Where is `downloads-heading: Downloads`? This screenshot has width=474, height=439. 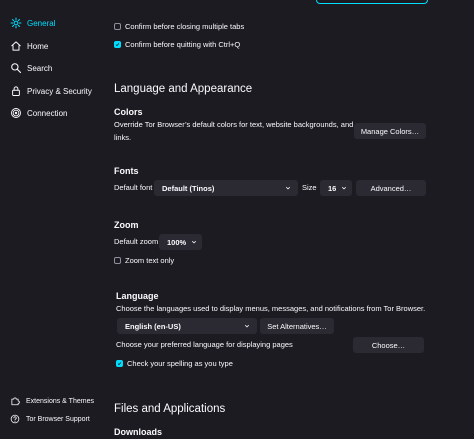
downloads-heading: Downloads is located at coordinates (138, 432).